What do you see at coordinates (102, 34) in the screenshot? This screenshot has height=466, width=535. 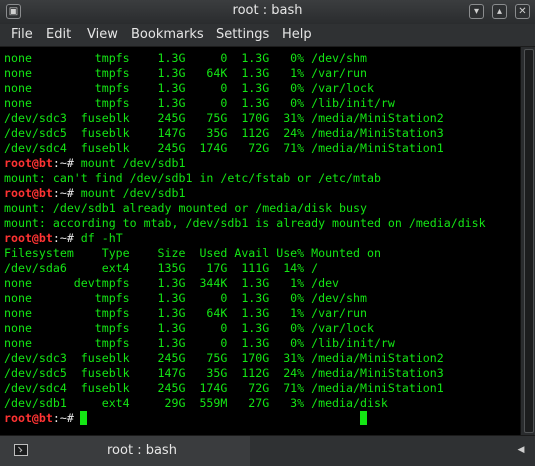 I see `menu-view: View` at bounding box center [102, 34].